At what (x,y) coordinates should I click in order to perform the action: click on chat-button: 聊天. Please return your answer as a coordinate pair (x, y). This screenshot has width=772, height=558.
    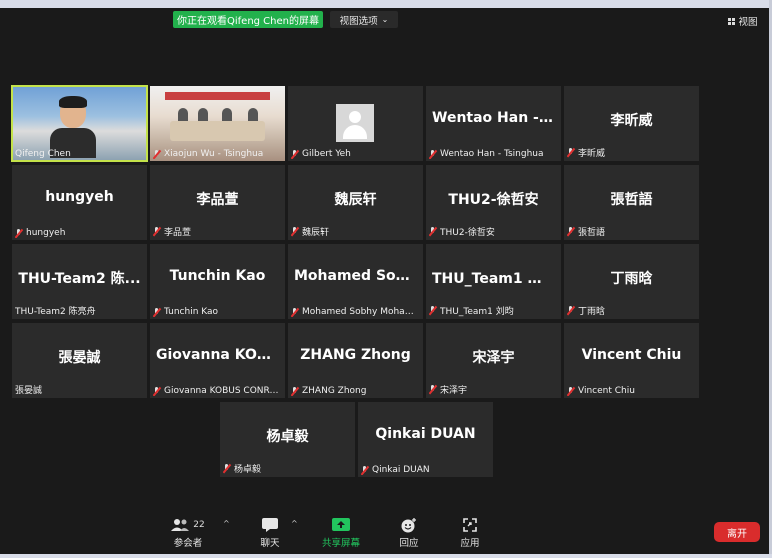
    Looking at the image, I should click on (270, 533).